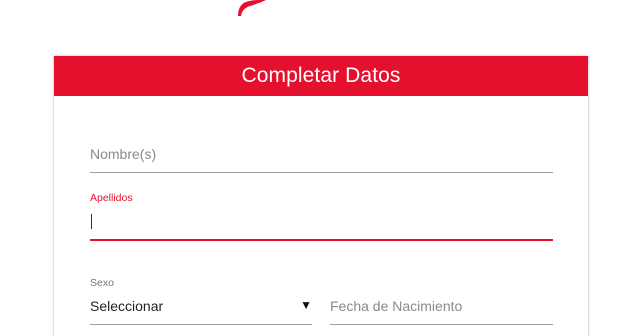  What do you see at coordinates (321, 240) in the screenshot?
I see `apellidos-underline` at bounding box center [321, 240].